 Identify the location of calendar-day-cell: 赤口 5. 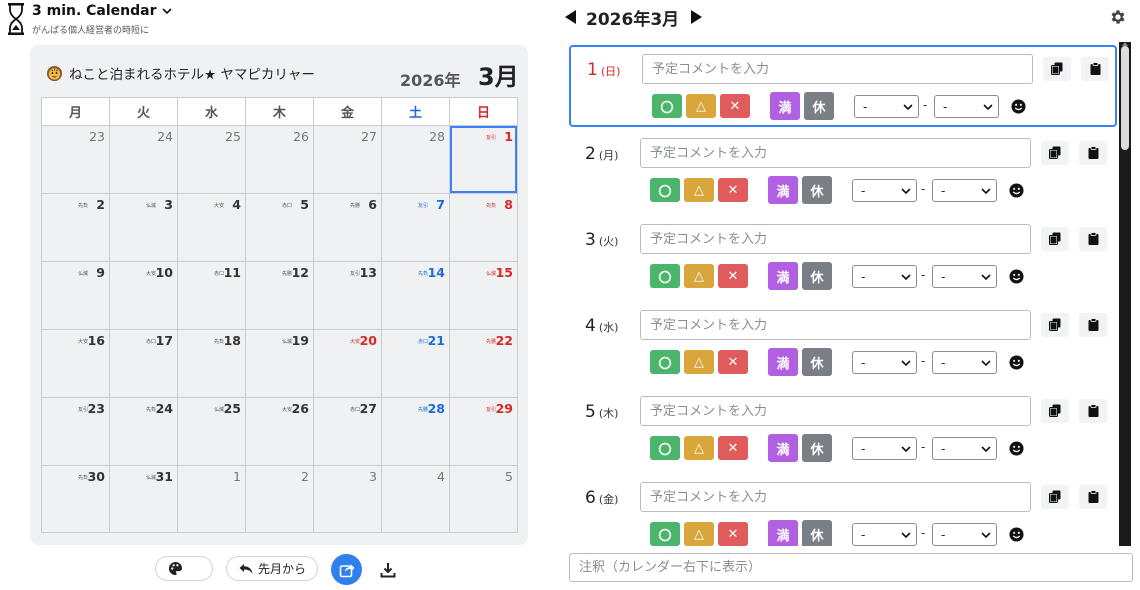
(280, 227).